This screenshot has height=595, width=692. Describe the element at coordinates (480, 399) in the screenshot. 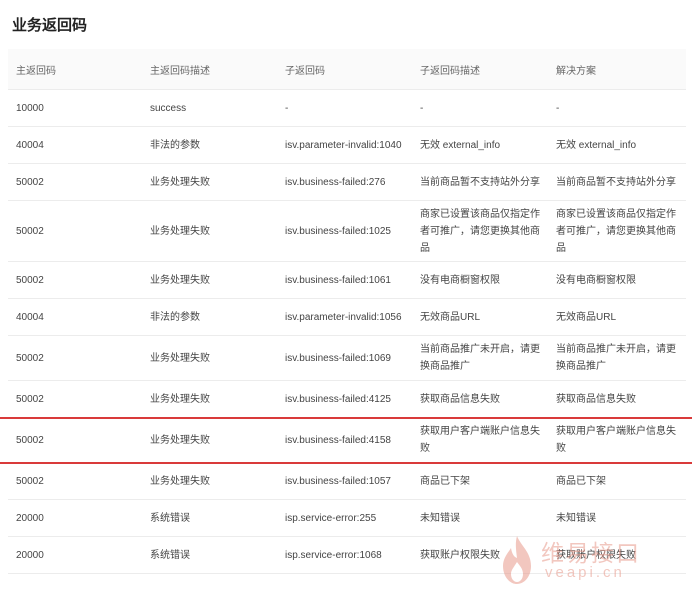

I see `cell-sub-desc: 获取商品信息失败` at that location.